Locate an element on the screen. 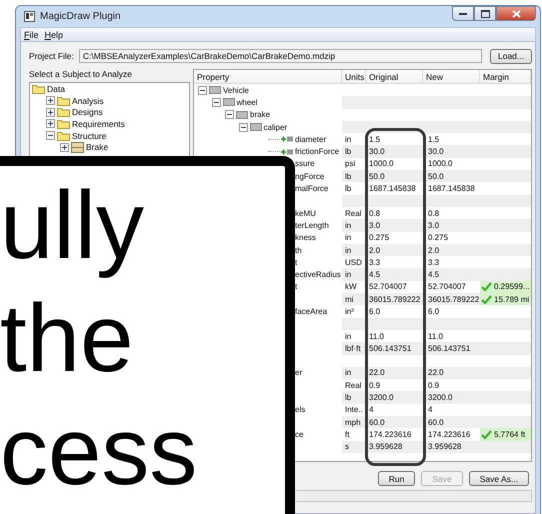  table-cell: mph is located at coordinates (354, 422).